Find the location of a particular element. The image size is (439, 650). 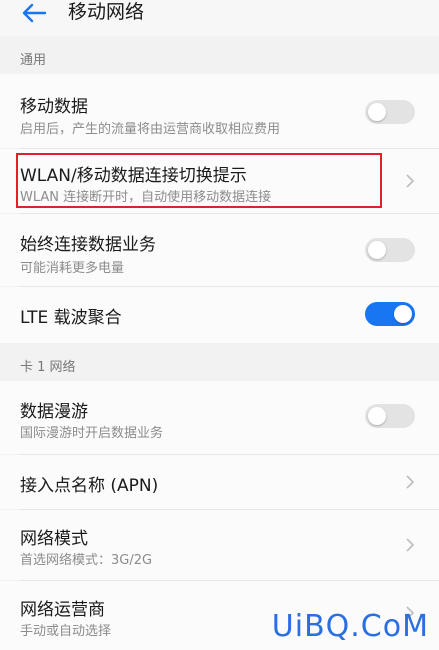

lte-ca-toggle is located at coordinates (390, 314).